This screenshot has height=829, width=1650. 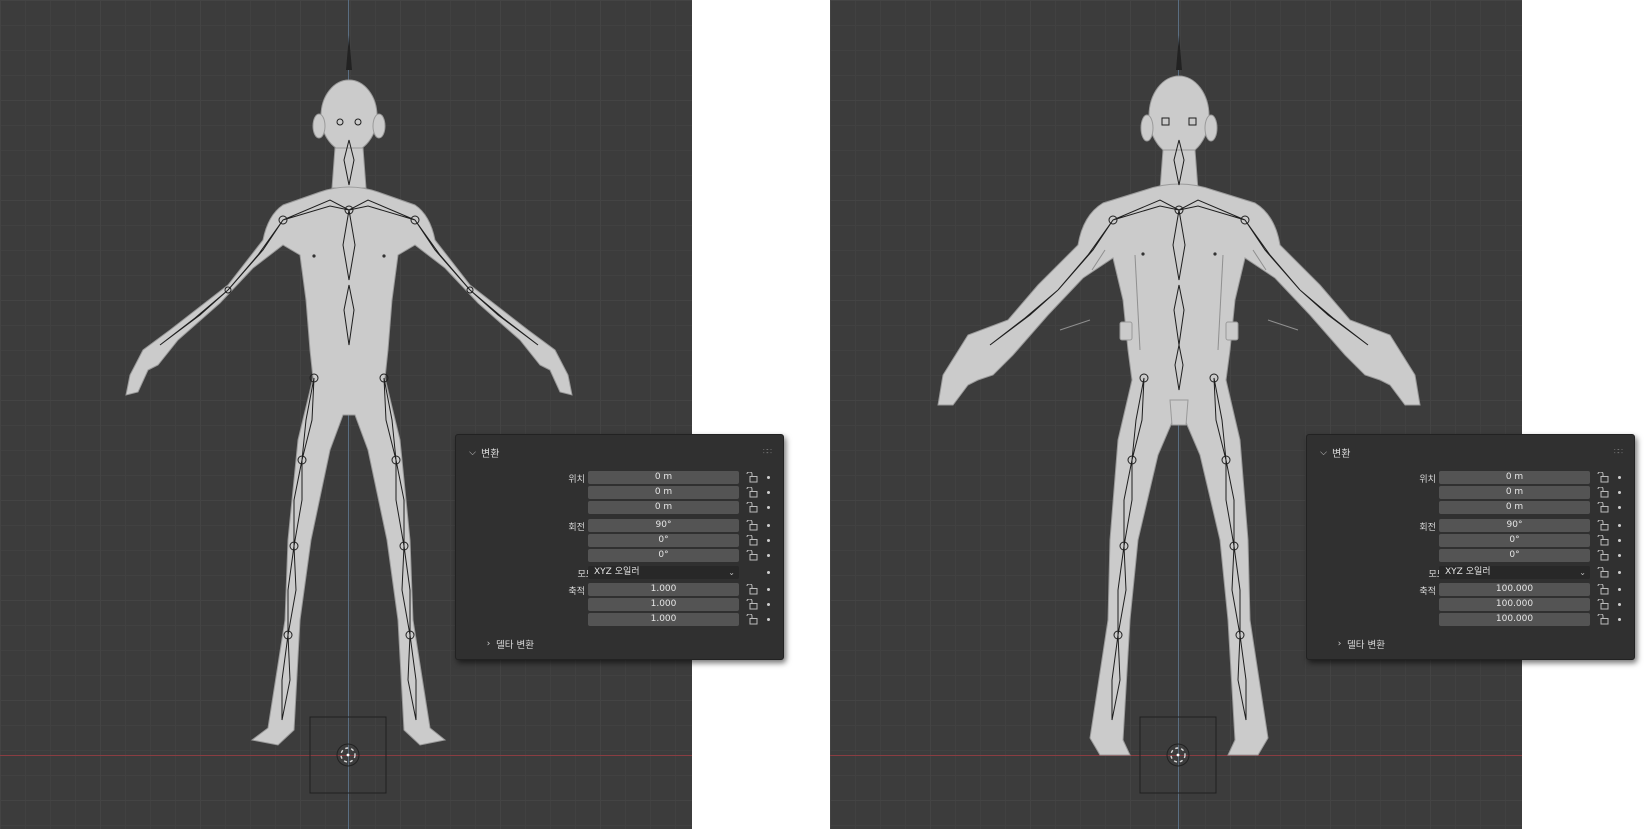 What do you see at coordinates (1514, 604) in the screenshot?
I see `scale-y-field: 100.000` at bounding box center [1514, 604].